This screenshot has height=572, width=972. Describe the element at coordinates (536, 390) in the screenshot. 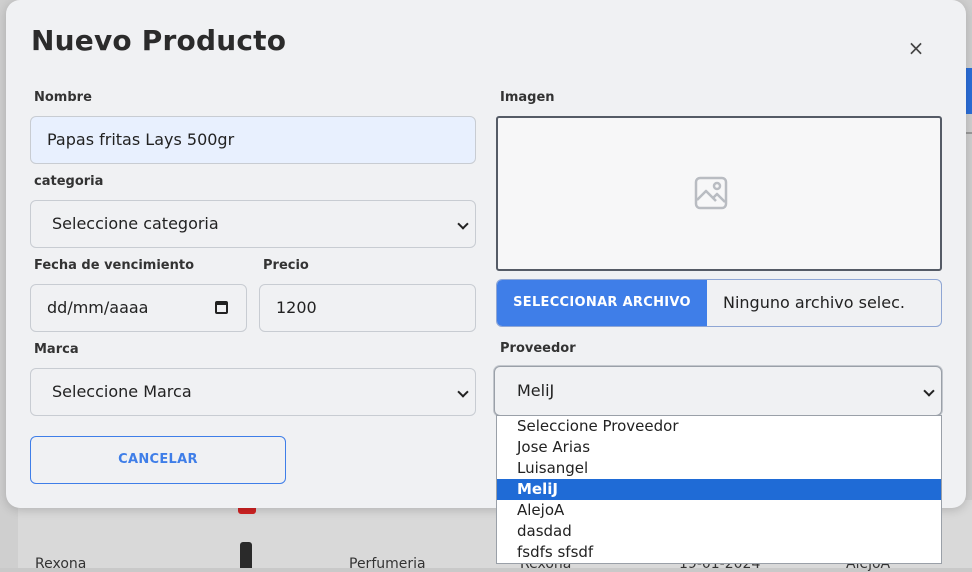

I see `proveedor-value: MeliJ` at that location.